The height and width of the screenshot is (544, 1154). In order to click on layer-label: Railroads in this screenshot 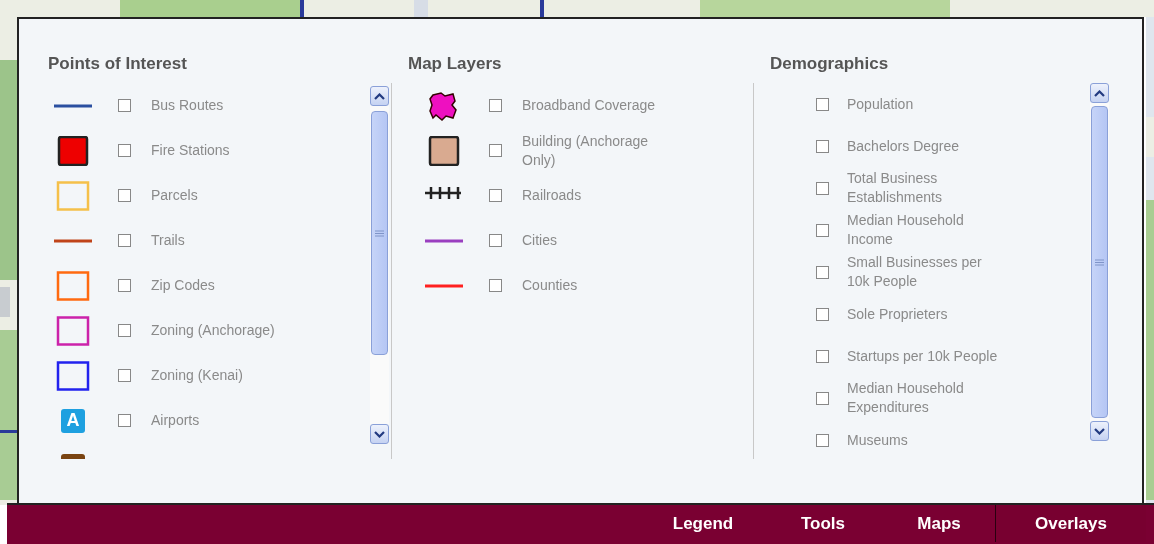, I will do `click(552, 195)`.